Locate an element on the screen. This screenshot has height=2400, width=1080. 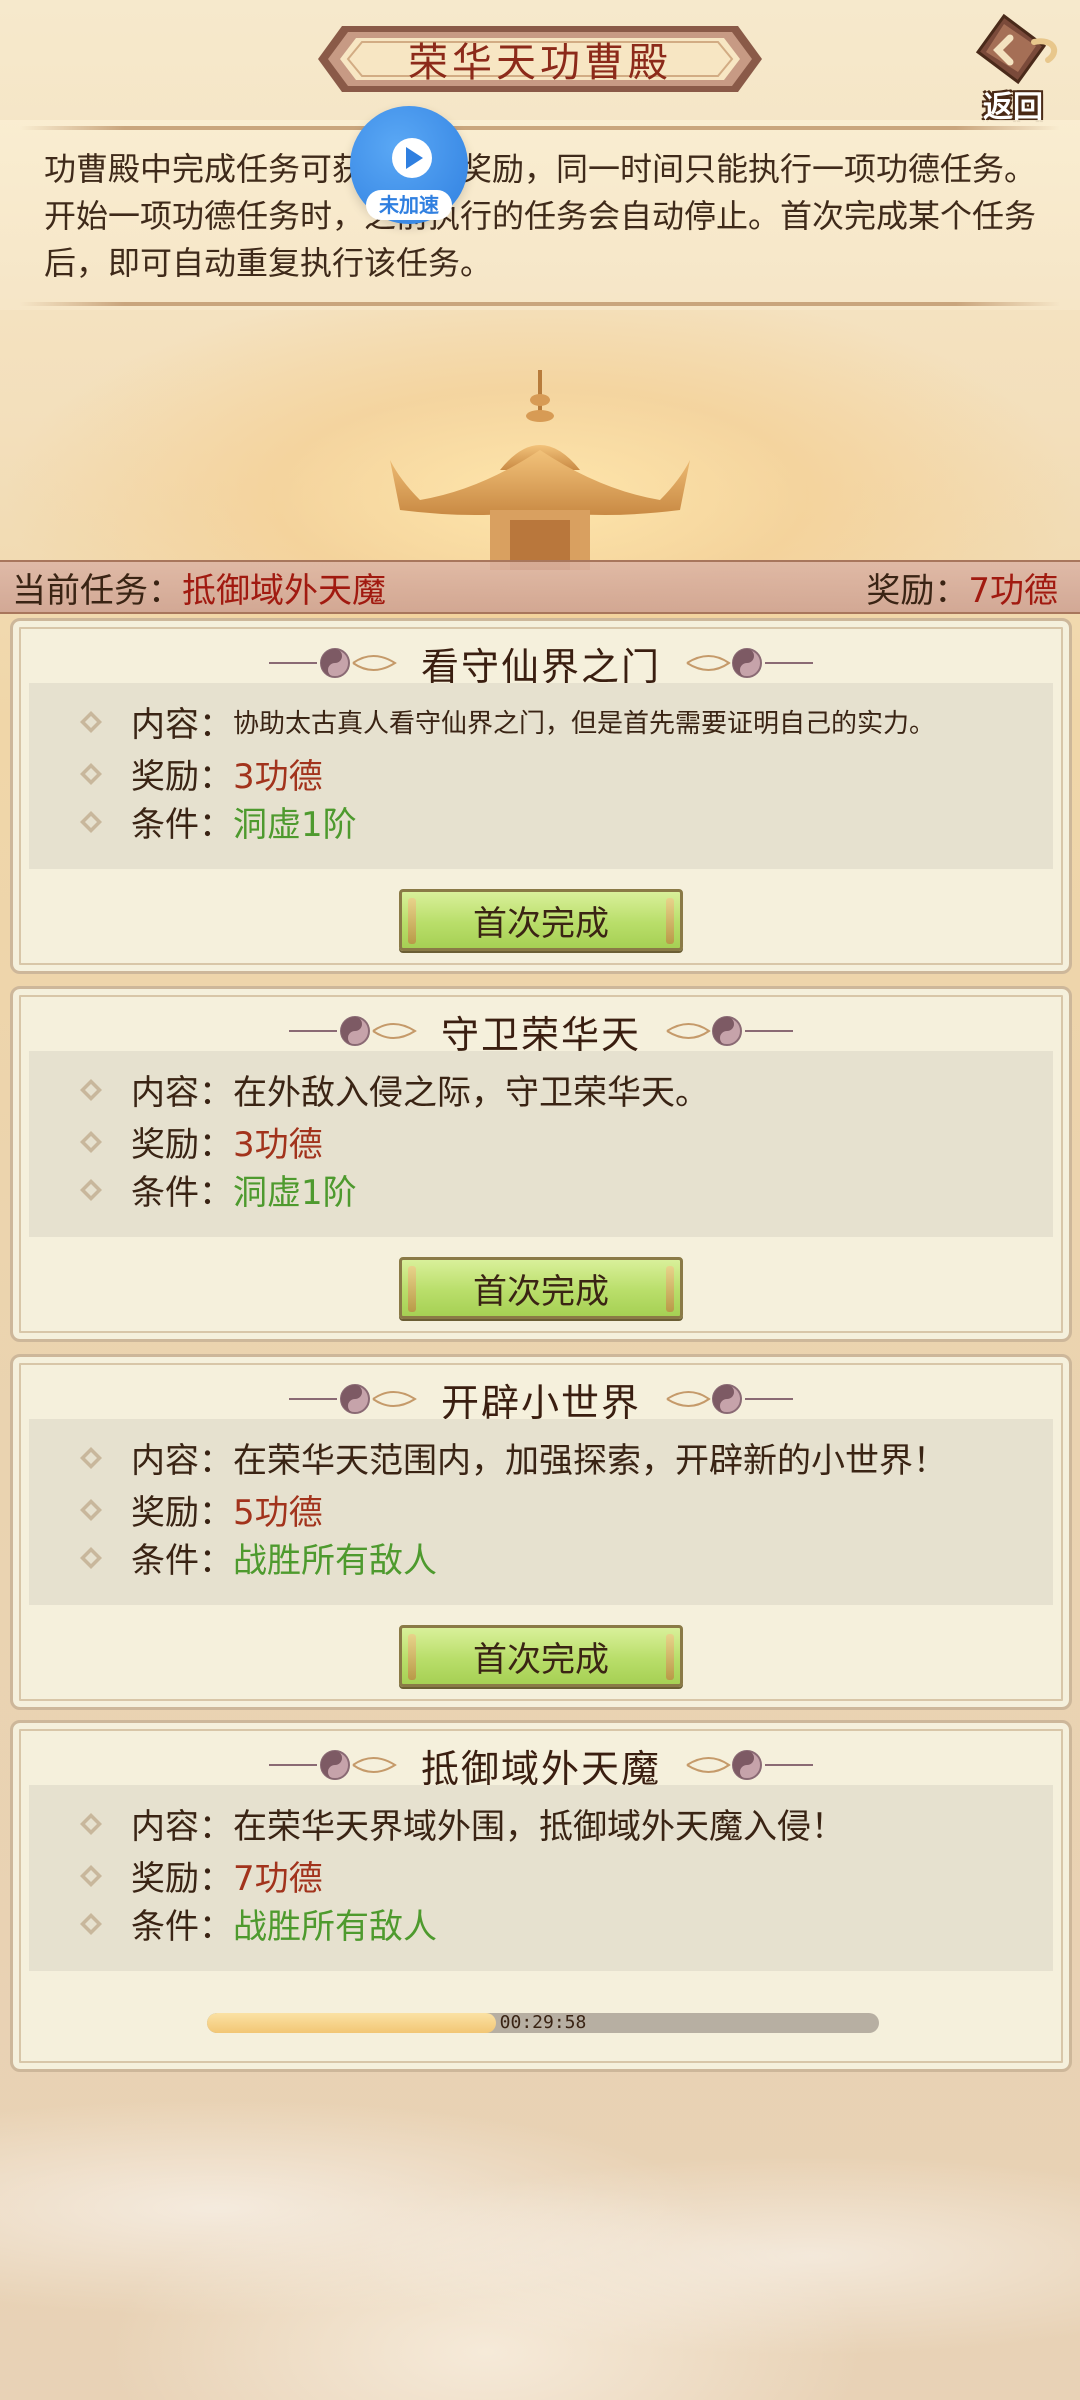
task-content-row: 内容： 在荣华天范围内，加强探索，开辟新的小世界！ is located at coordinates (513, 1457).